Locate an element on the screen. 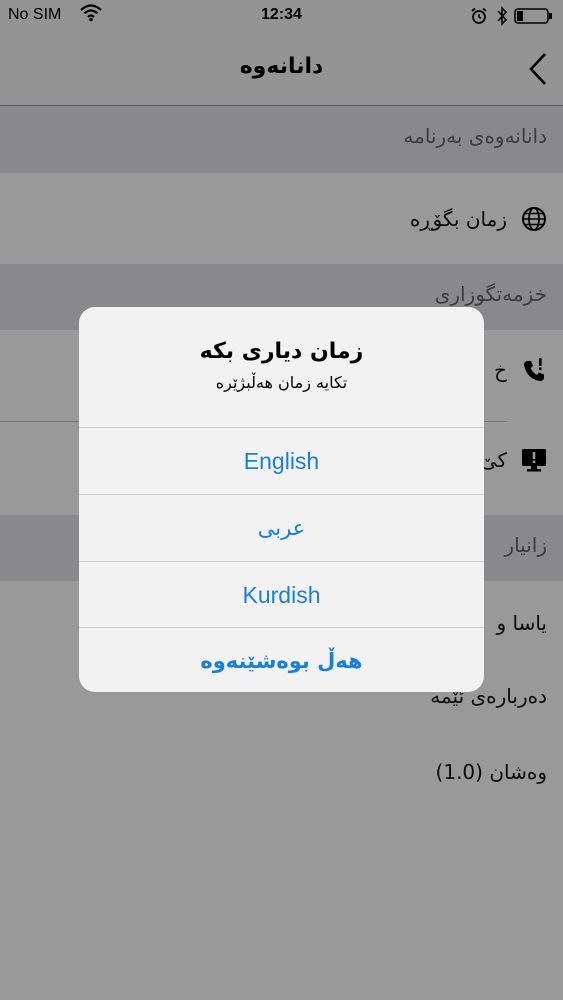  language-option-english: English is located at coordinates (281, 460).